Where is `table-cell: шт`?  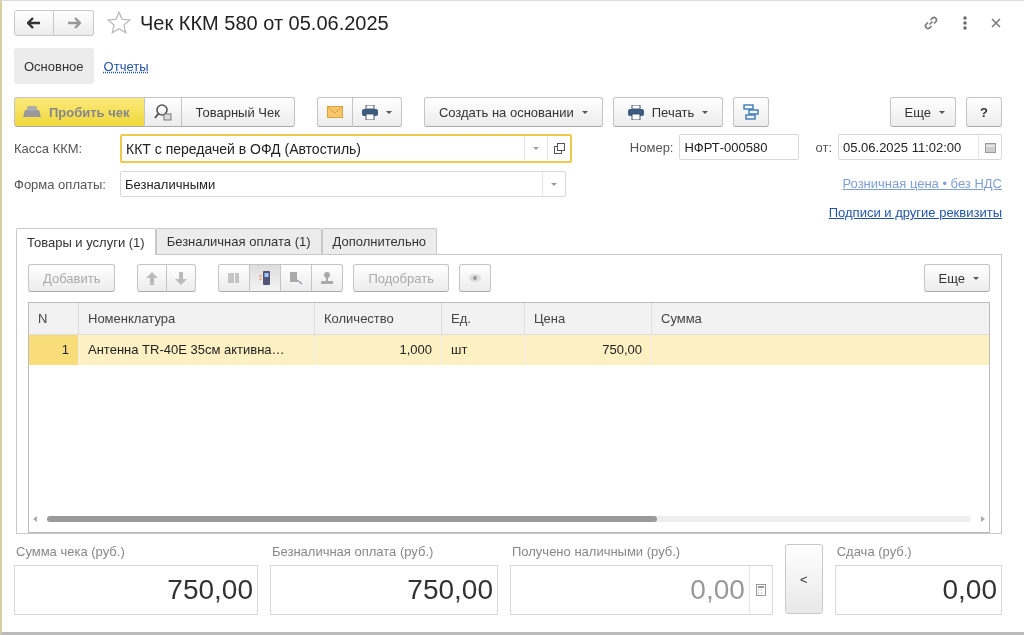 table-cell: шт is located at coordinates (483, 350).